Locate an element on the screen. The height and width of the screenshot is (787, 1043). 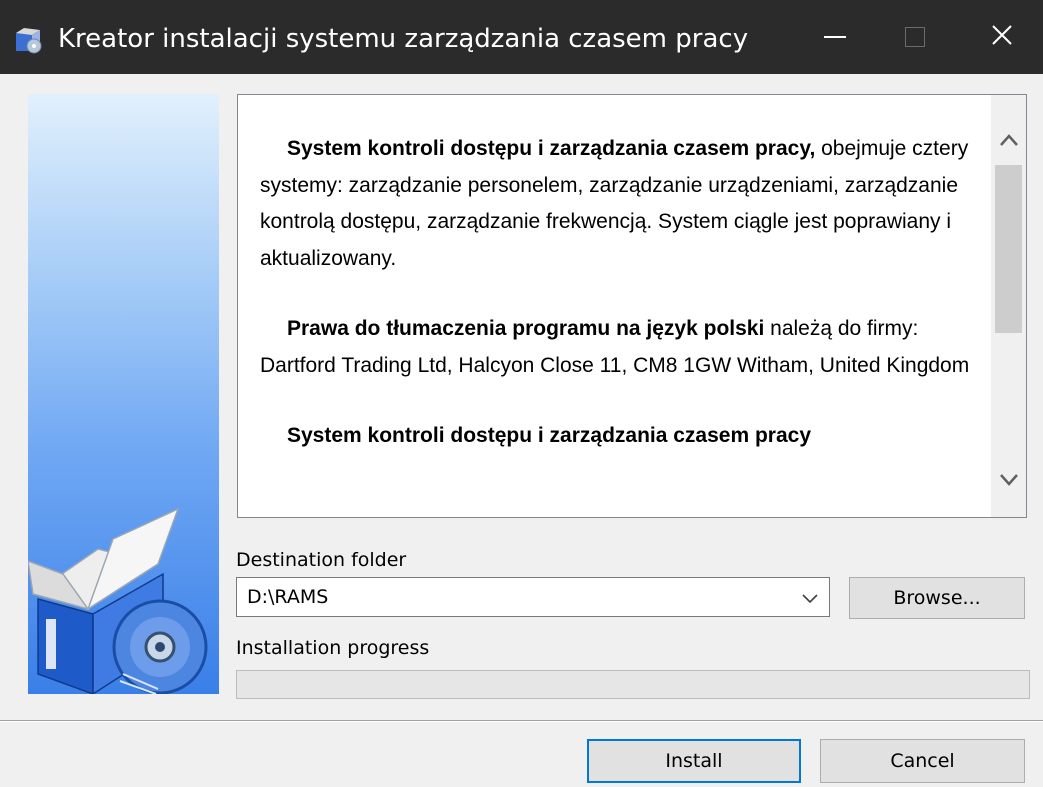
footer-divider-highlight is located at coordinates (521, 721).